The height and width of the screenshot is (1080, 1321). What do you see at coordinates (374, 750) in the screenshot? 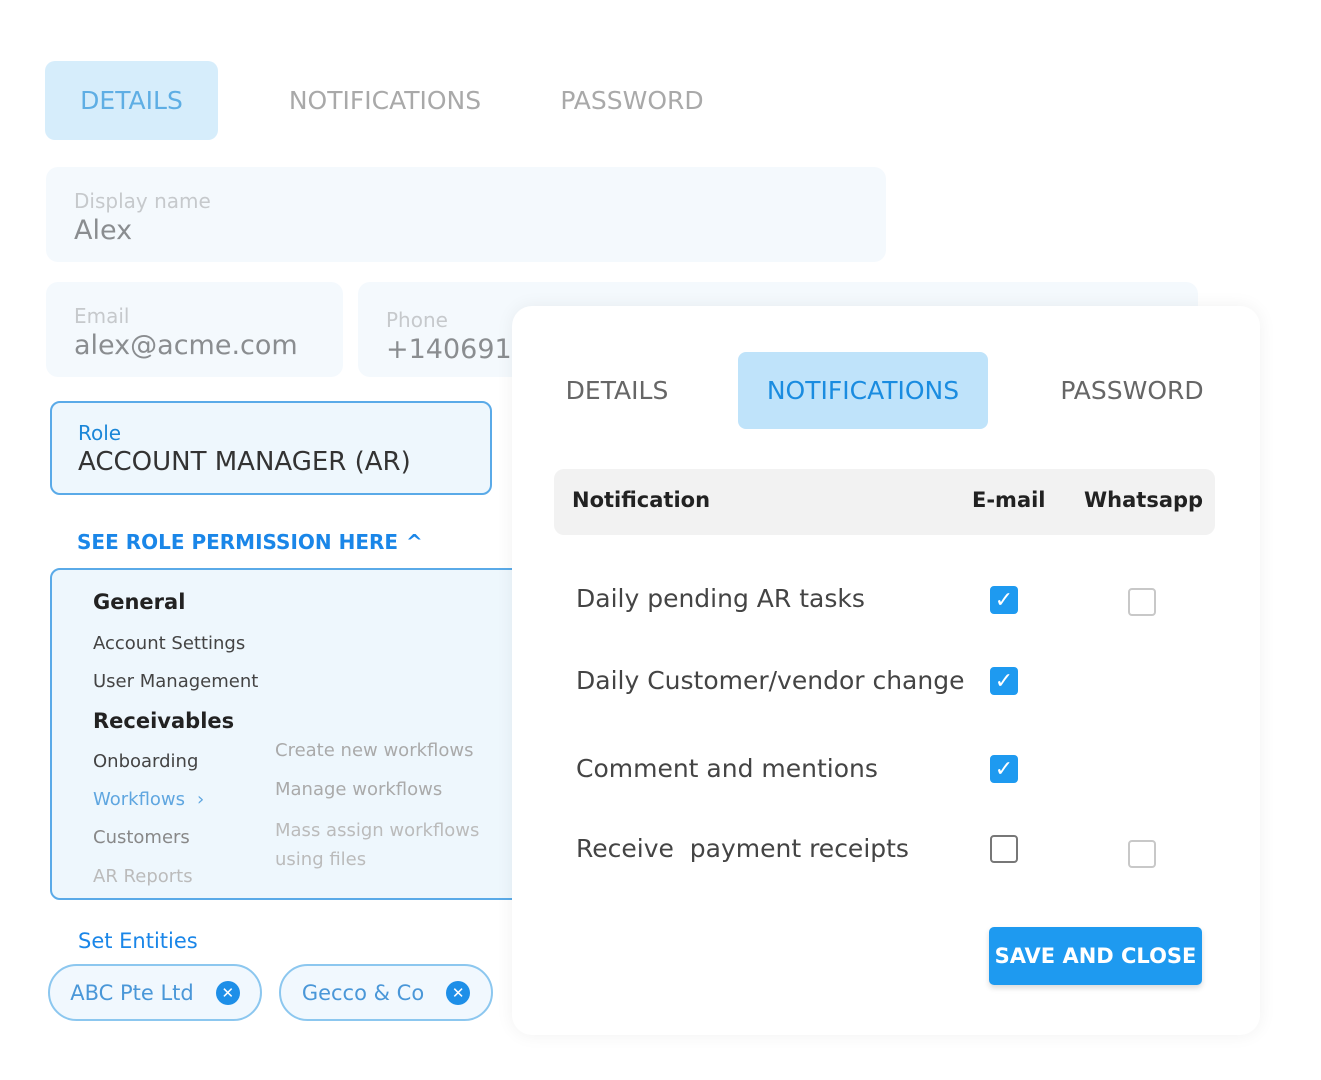
I see `workflow-sub-item: Create new workflows` at bounding box center [374, 750].